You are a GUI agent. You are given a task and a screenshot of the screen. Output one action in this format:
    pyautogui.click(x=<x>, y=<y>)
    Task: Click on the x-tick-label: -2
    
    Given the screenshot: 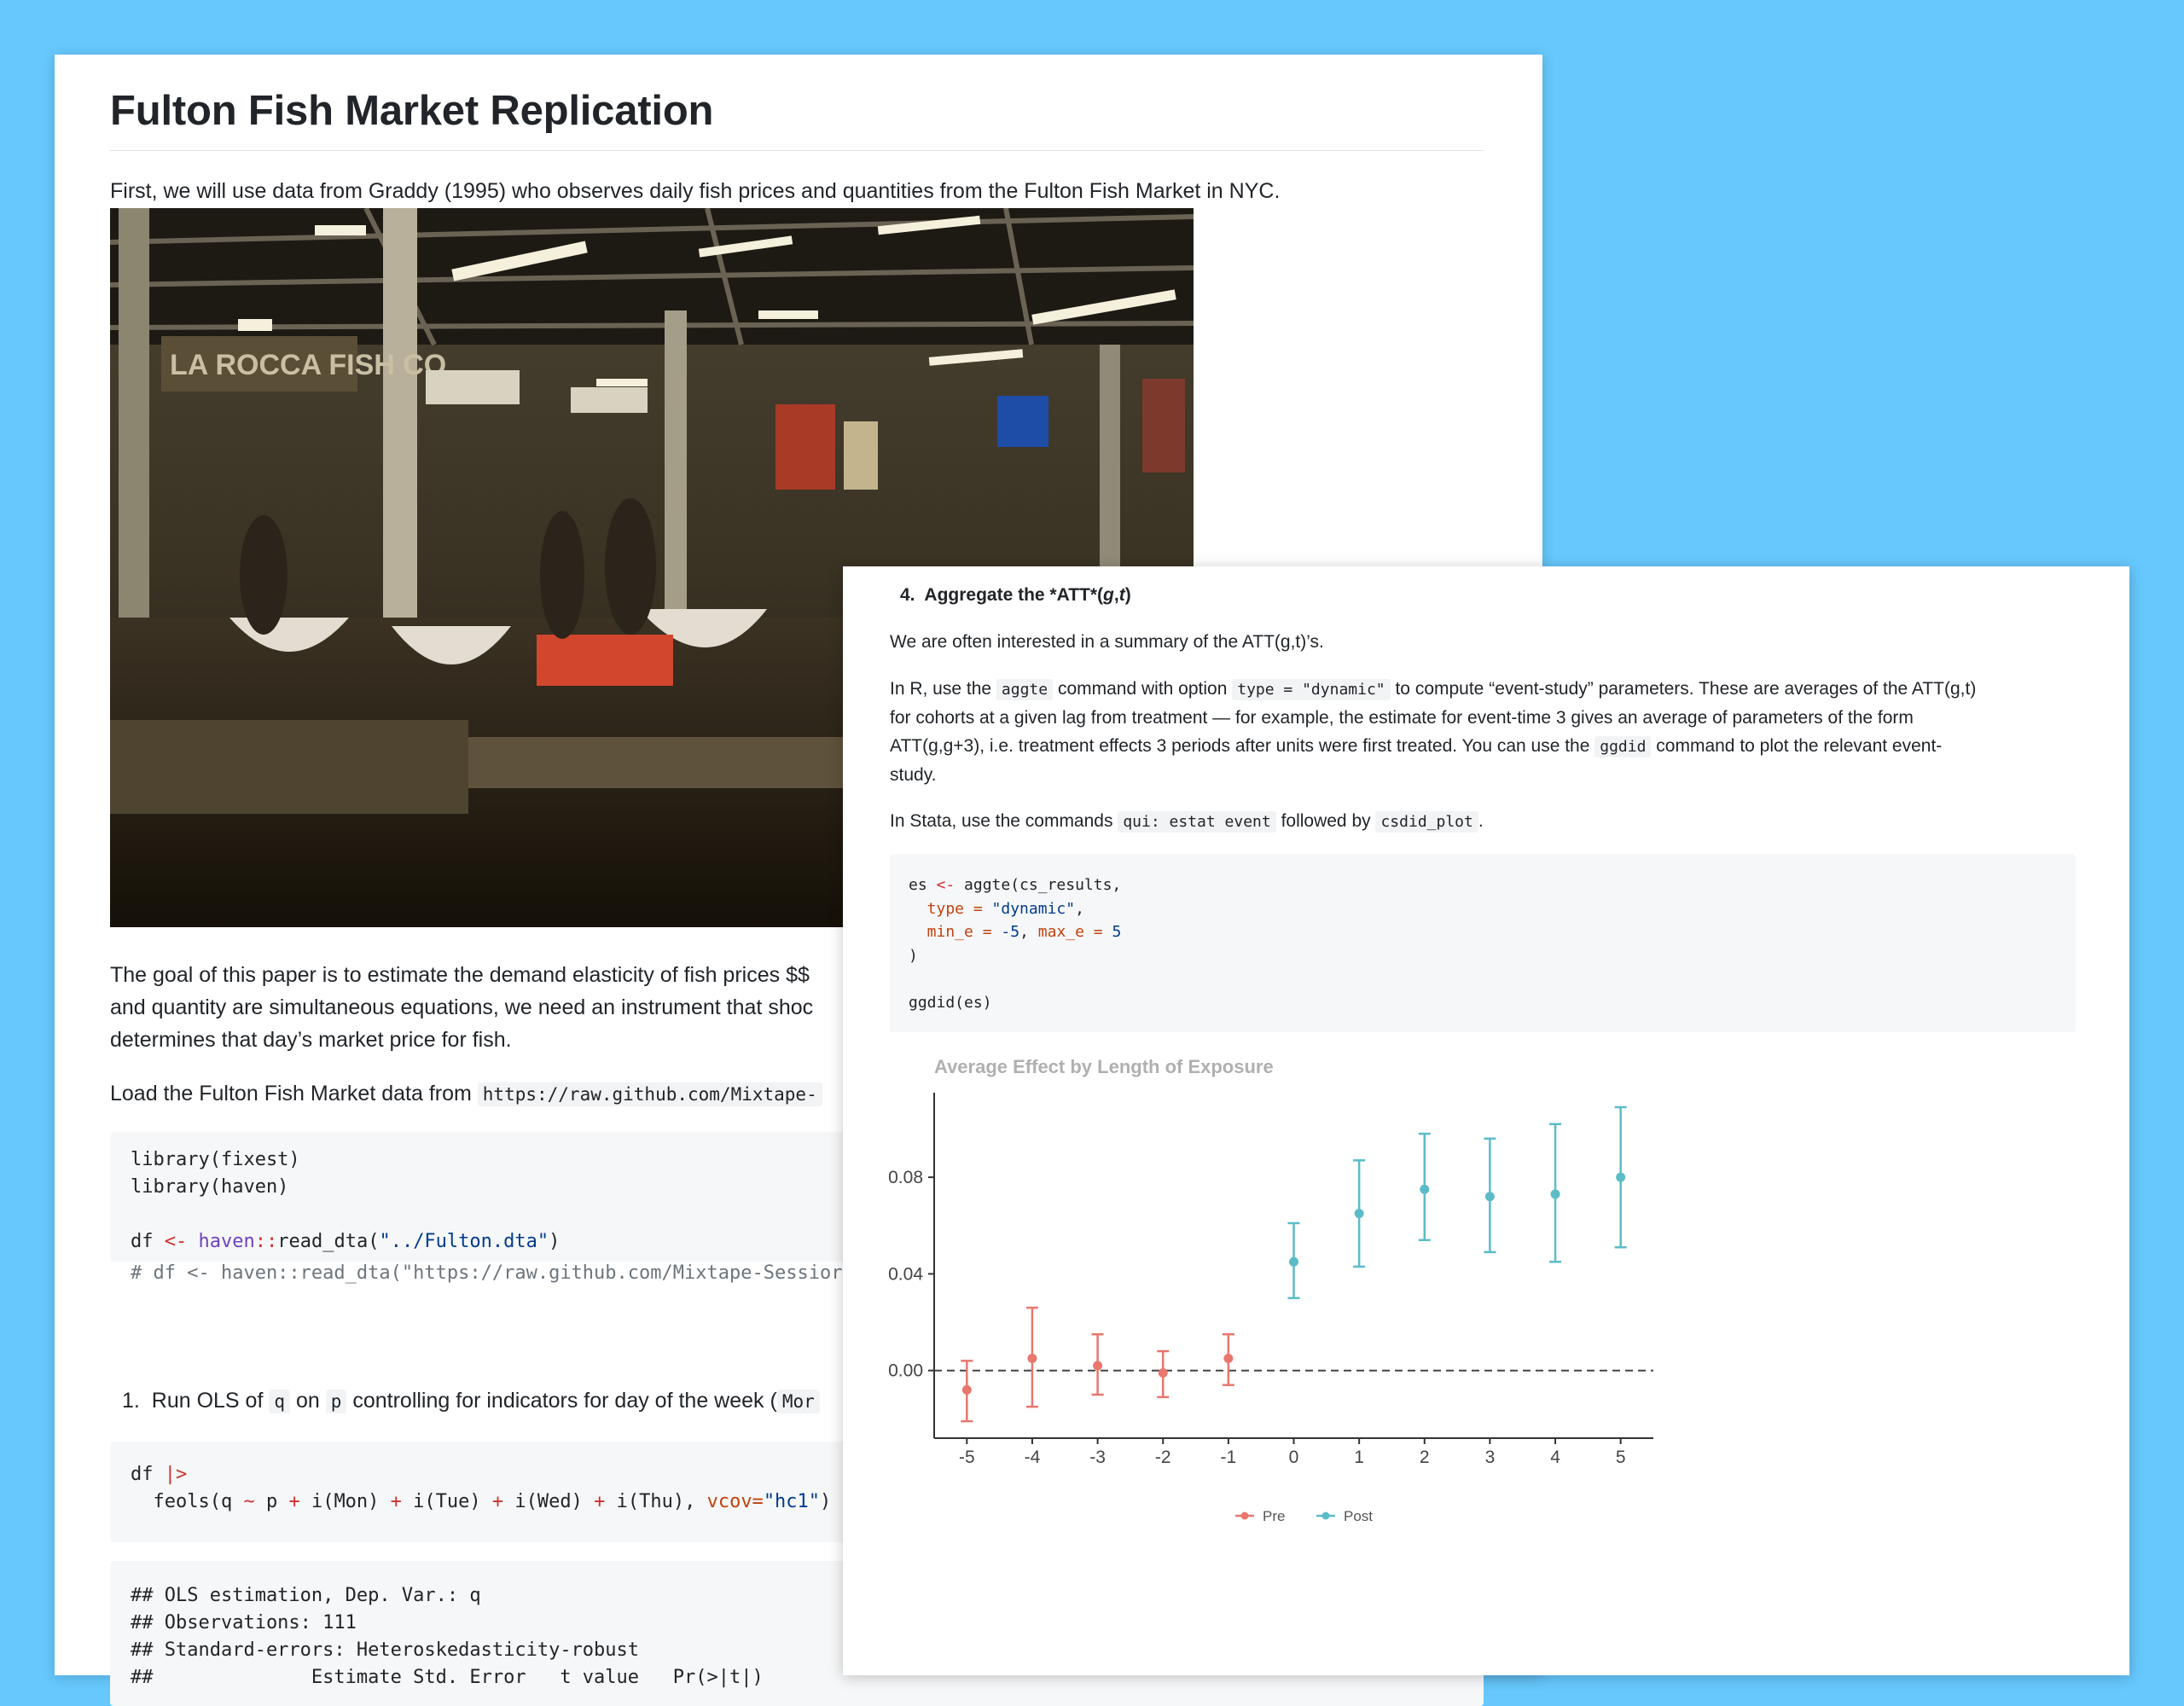 What is the action you would take?
    pyautogui.click(x=1163, y=1457)
    